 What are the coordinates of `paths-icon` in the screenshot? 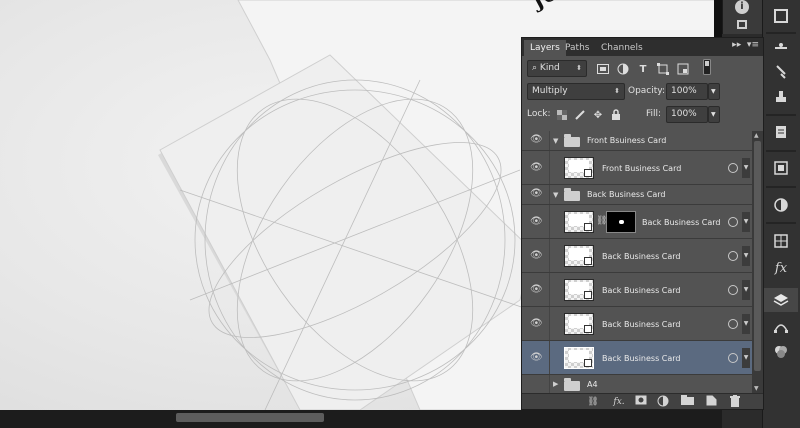 It's located at (781, 327).